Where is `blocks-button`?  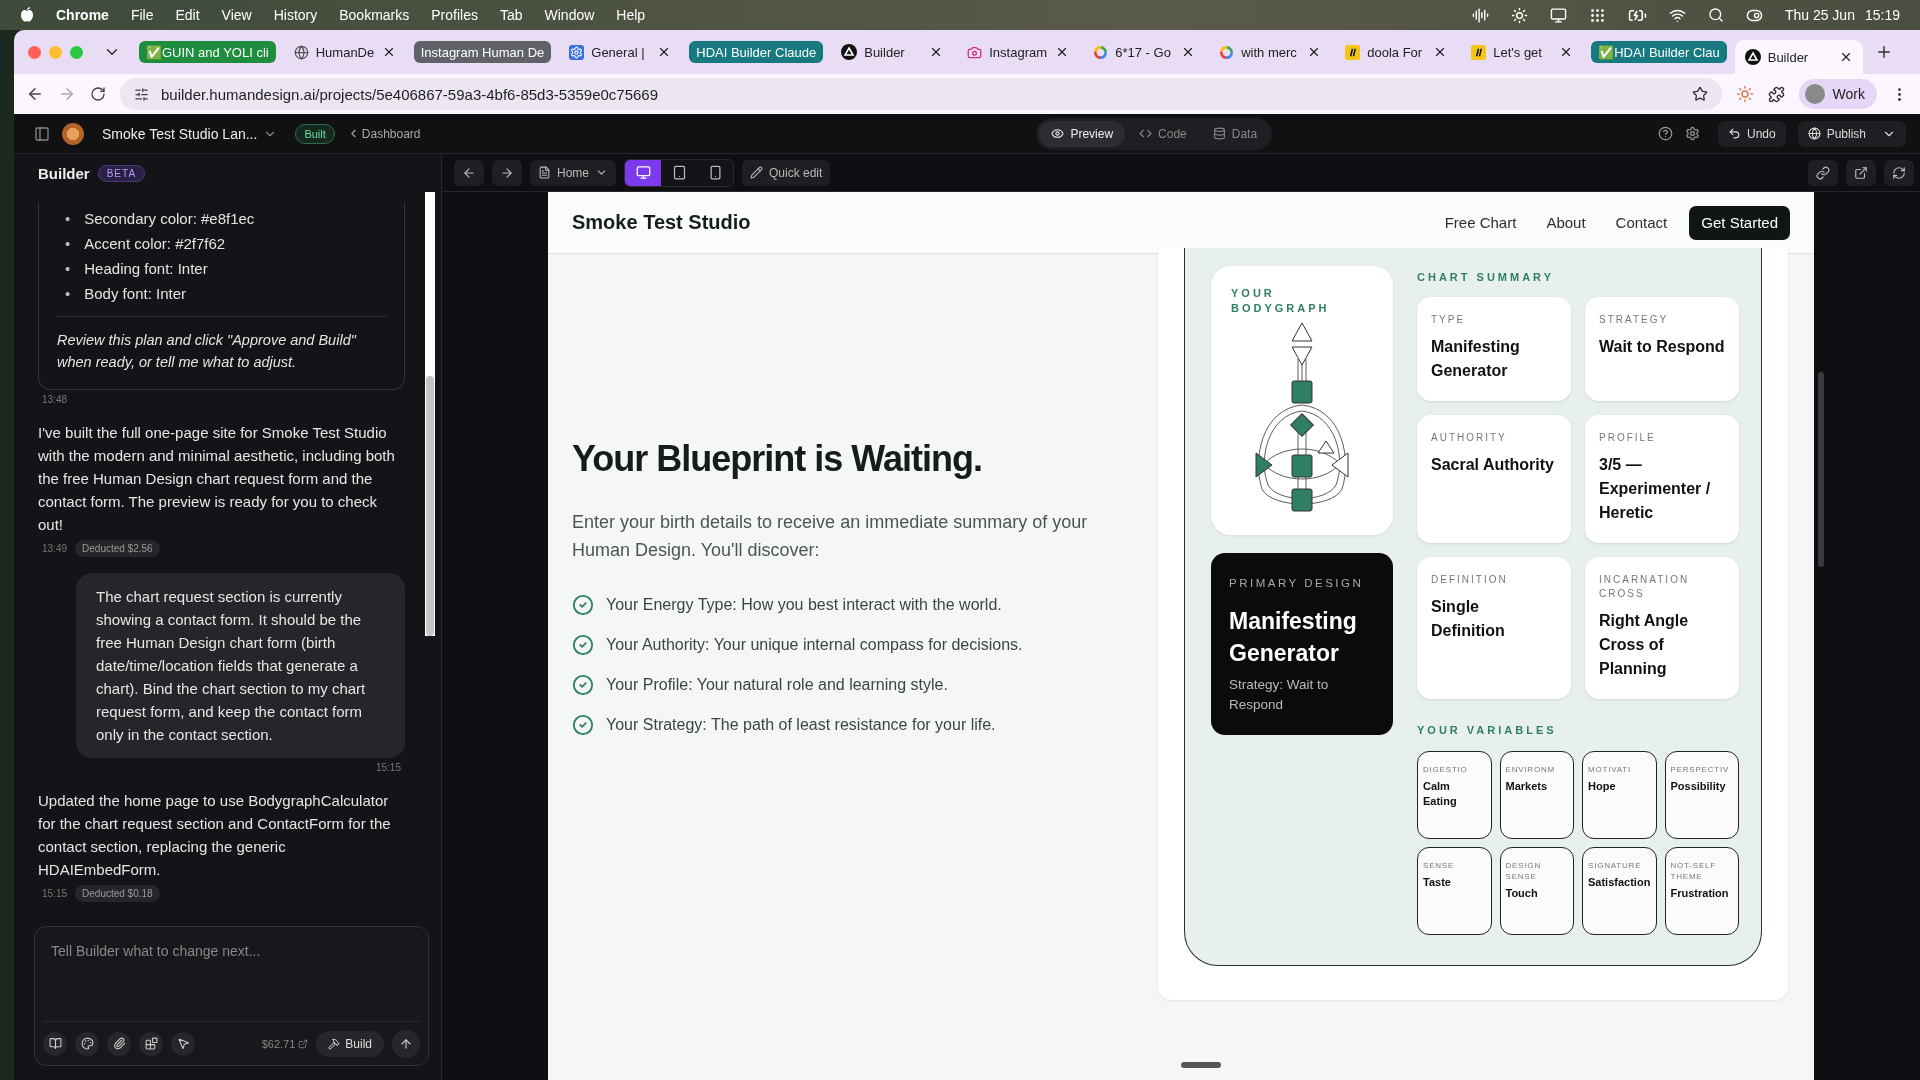
blocks-button is located at coordinates (151, 1043).